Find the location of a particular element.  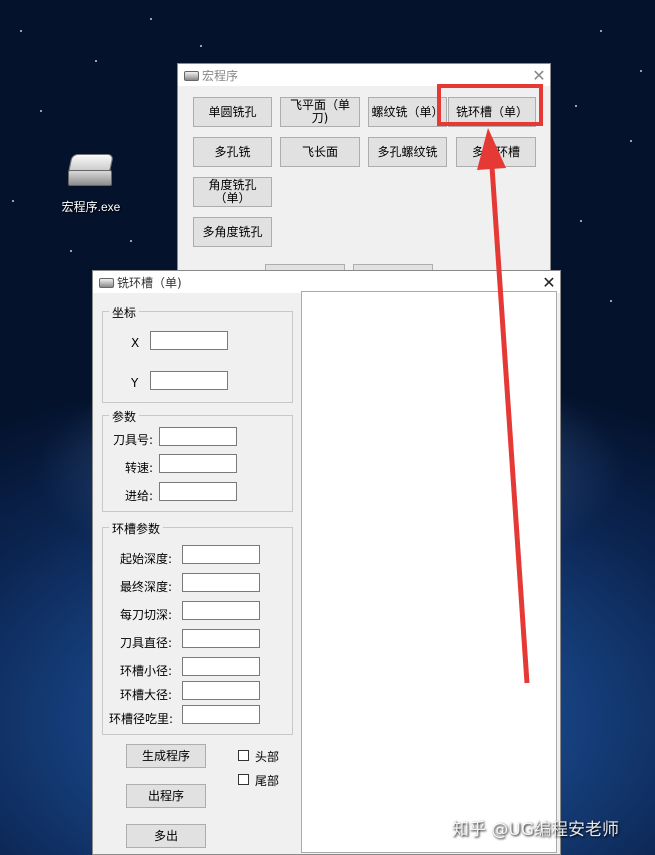

tail-checkbox is located at coordinates (243, 779).